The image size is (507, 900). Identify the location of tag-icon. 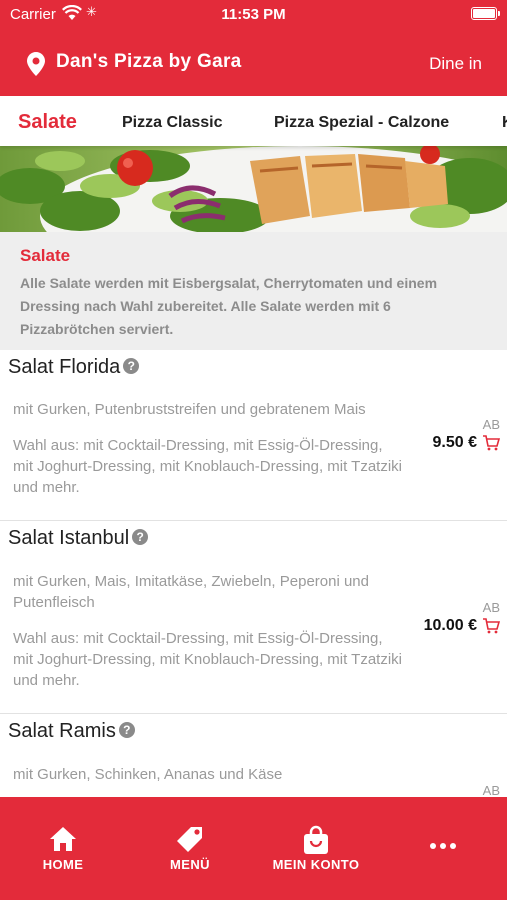
(190, 841).